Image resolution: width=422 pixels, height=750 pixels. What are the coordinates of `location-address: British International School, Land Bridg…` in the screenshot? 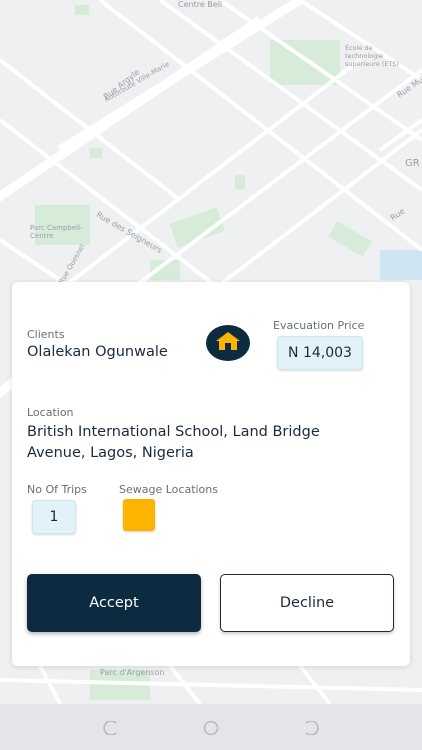 It's located at (173, 443).